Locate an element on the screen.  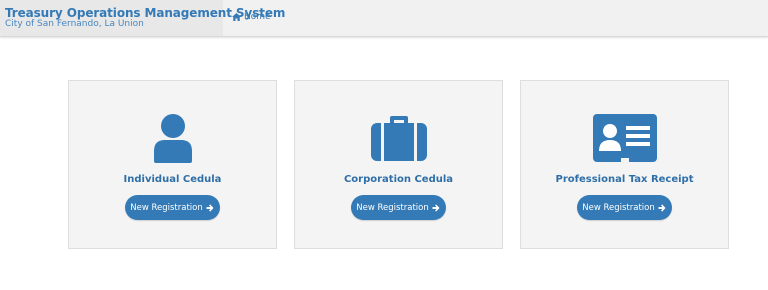
app-subtitle: City of San Fernando, La Union is located at coordinates (74, 24).